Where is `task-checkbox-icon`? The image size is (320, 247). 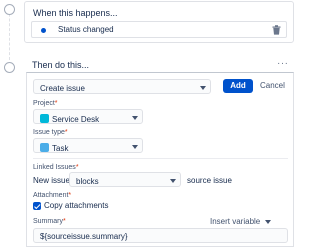 task-checkbox-icon is located at coordinates (44, 147).